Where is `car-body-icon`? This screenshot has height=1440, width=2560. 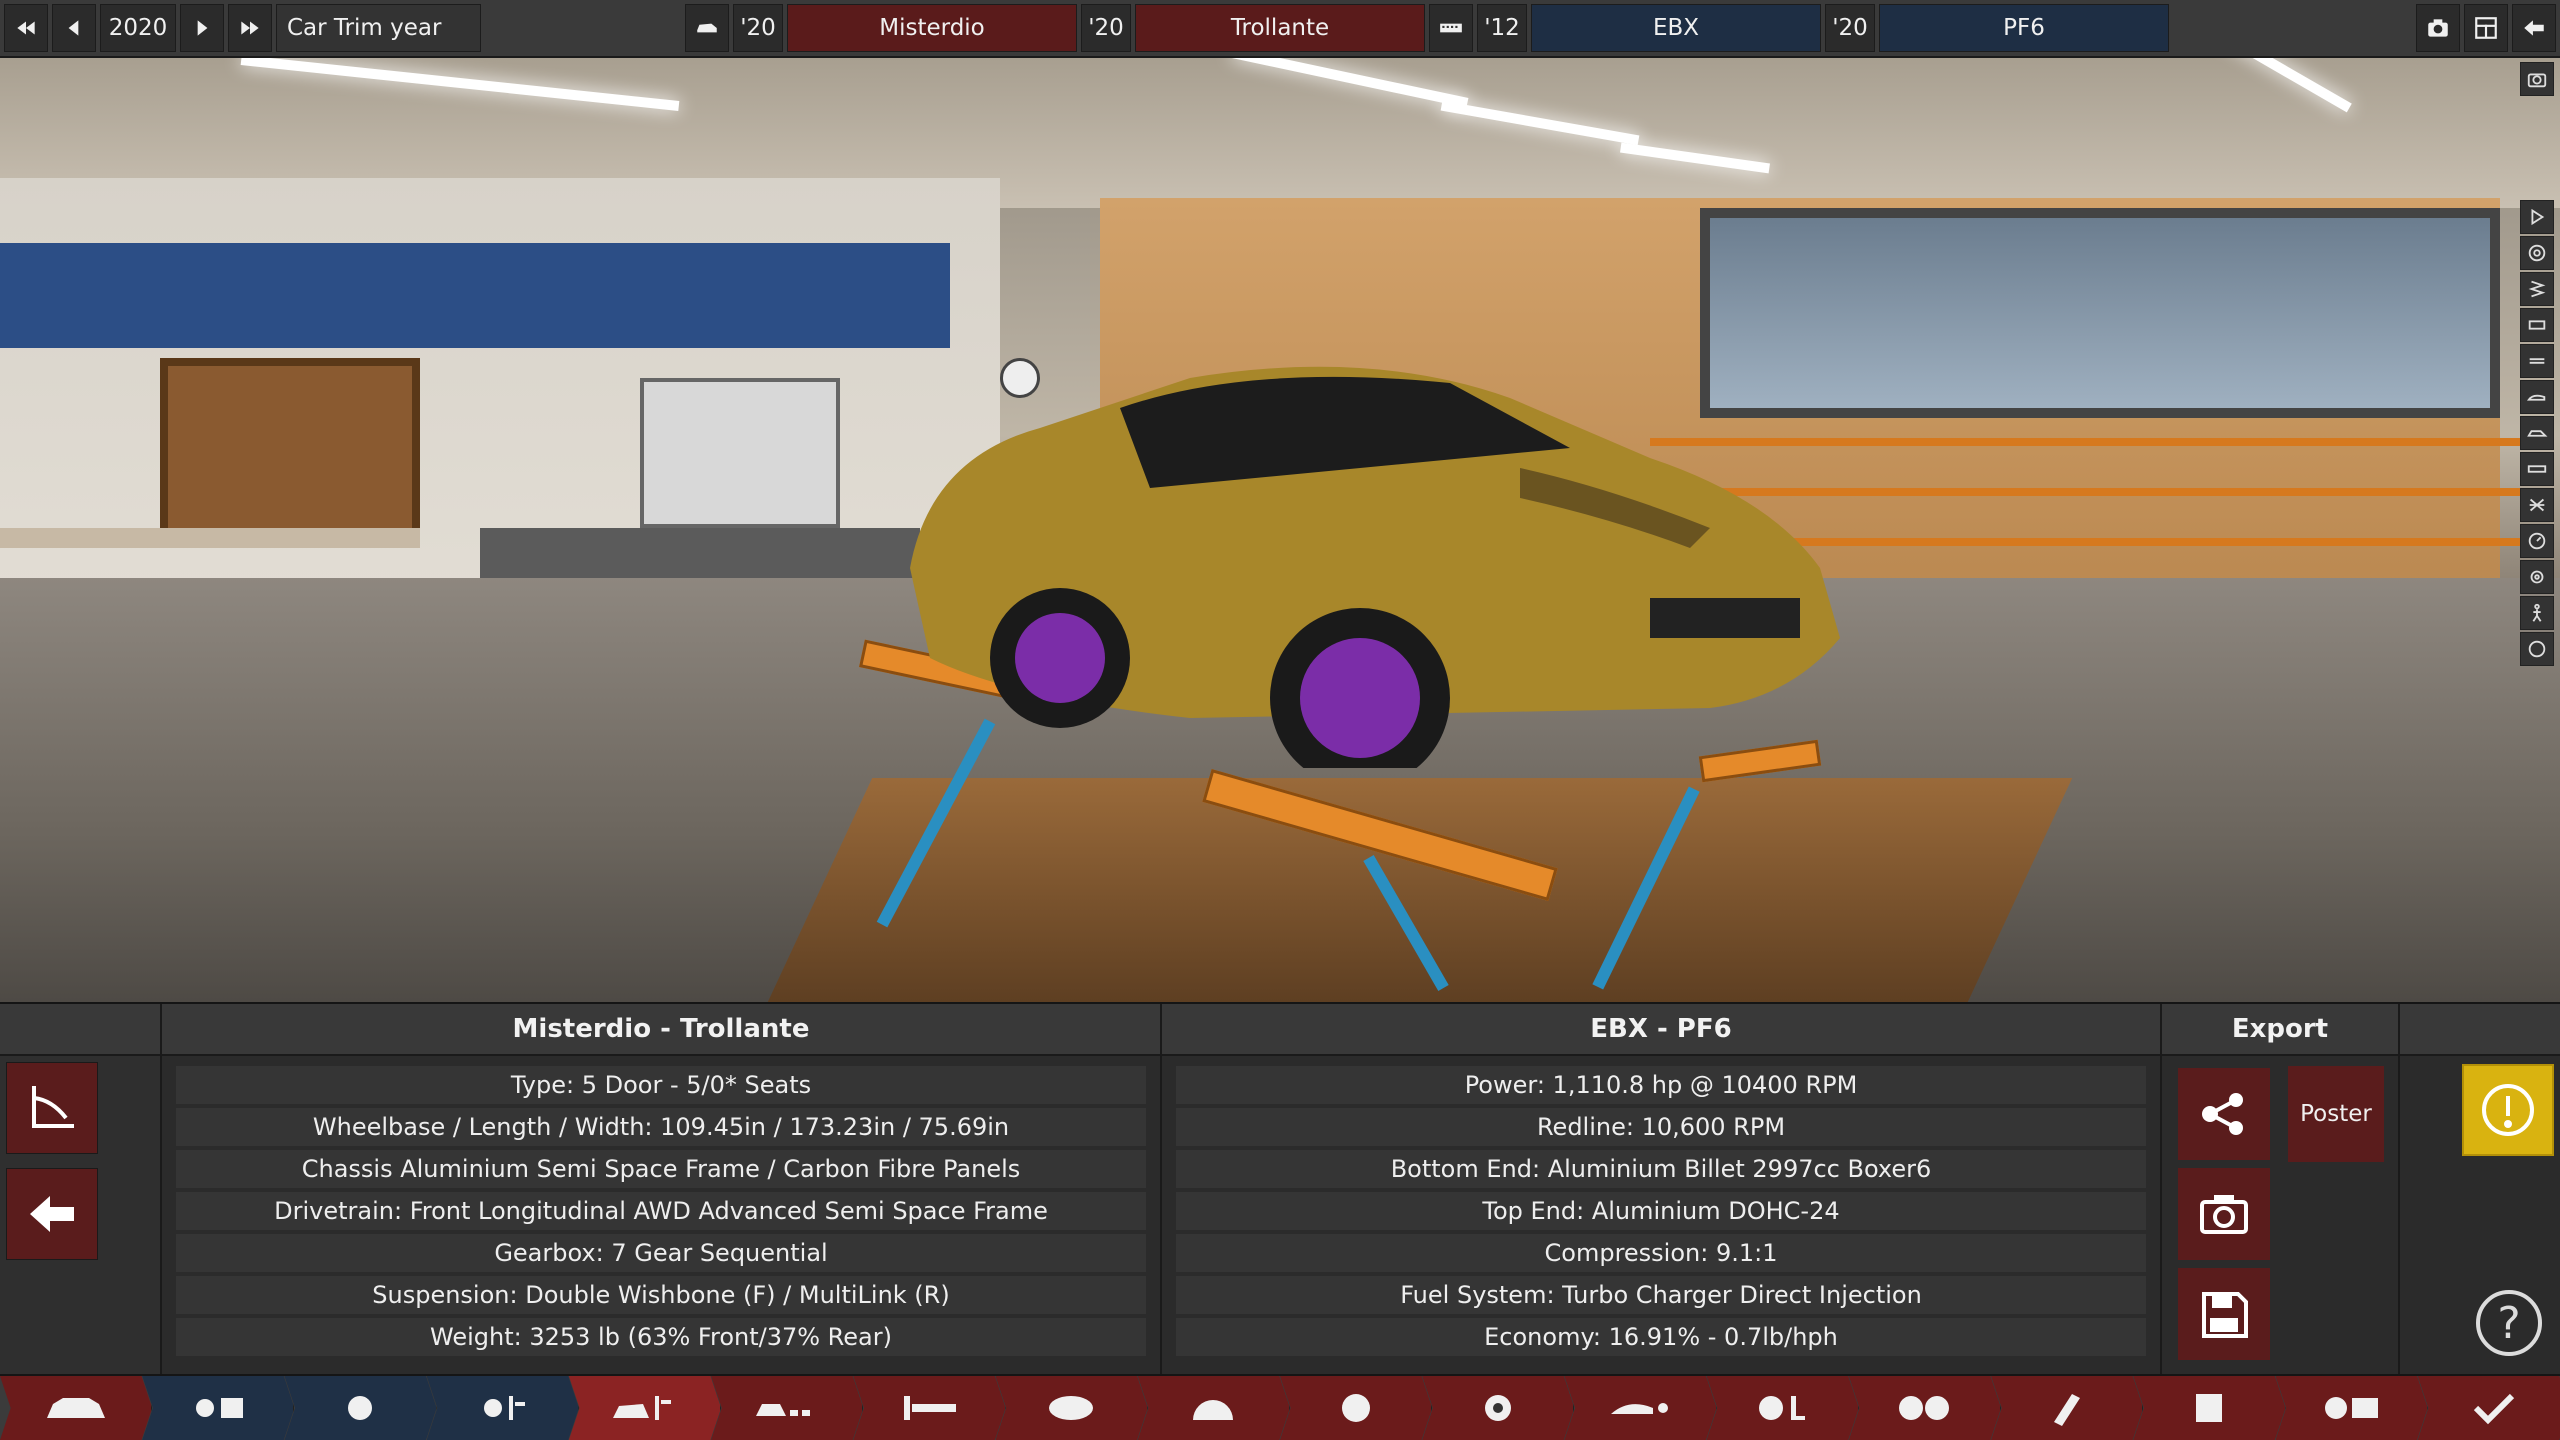
car-body-icon is located at coordinates (642, 1408).